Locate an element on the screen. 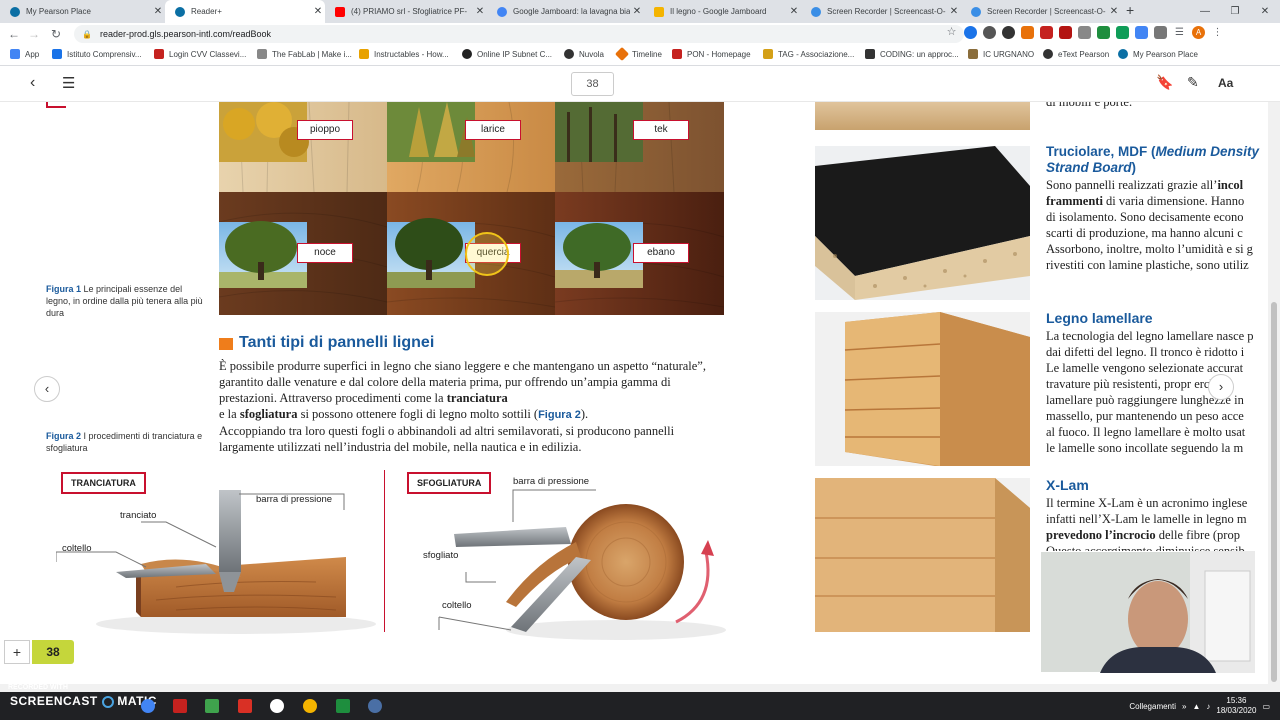 The width and height of the screenshot is (1280, 720). star-icon: ☆ is located at coordinates (951, 32).